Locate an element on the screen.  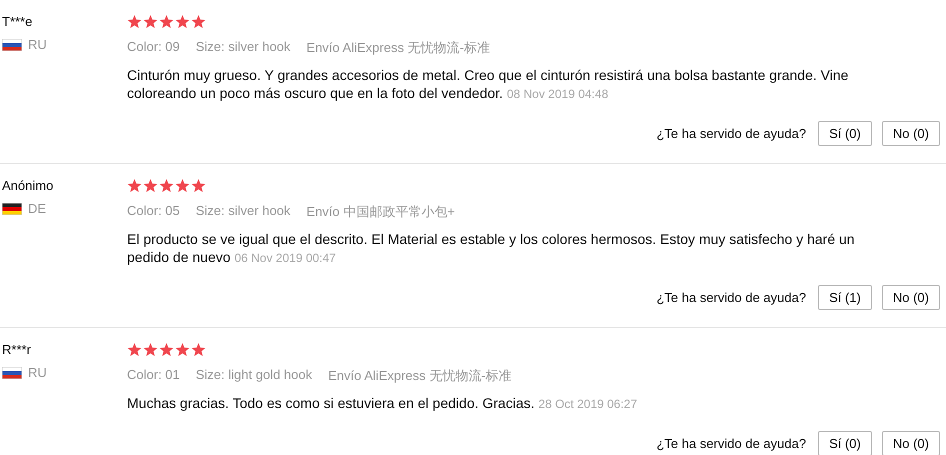
review-text: Muchas gracias. Todo es como si estuviera en el pedido. Gracias. 28 Oct 2019 06:27 is located at coordinates (382, 403).